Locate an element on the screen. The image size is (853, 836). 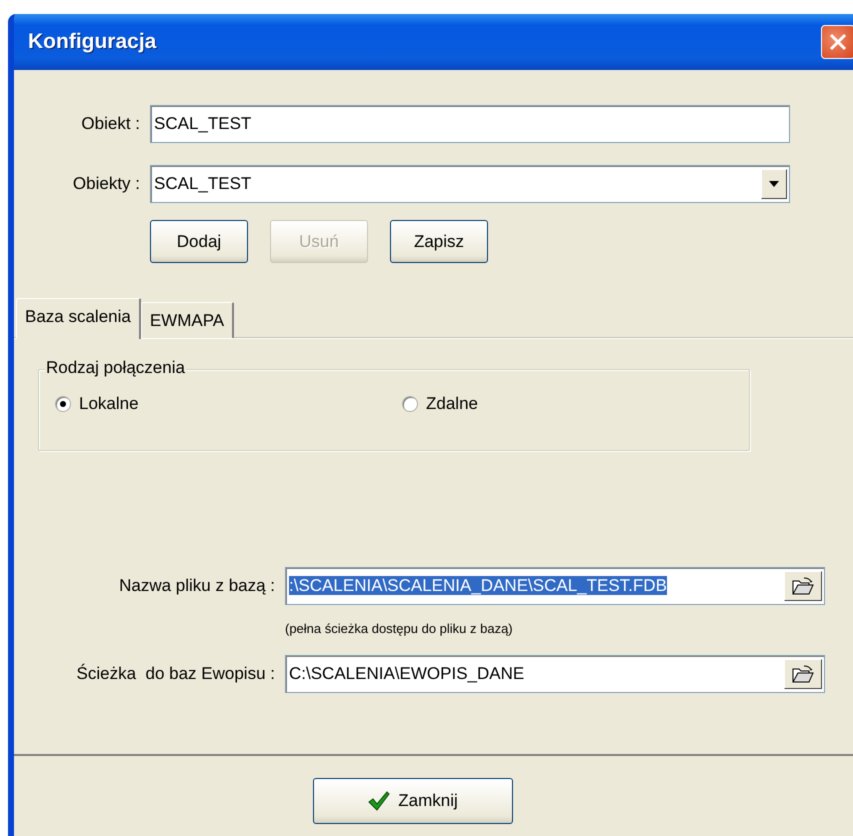
checkmark-icon is located at coordinates (379, 801).